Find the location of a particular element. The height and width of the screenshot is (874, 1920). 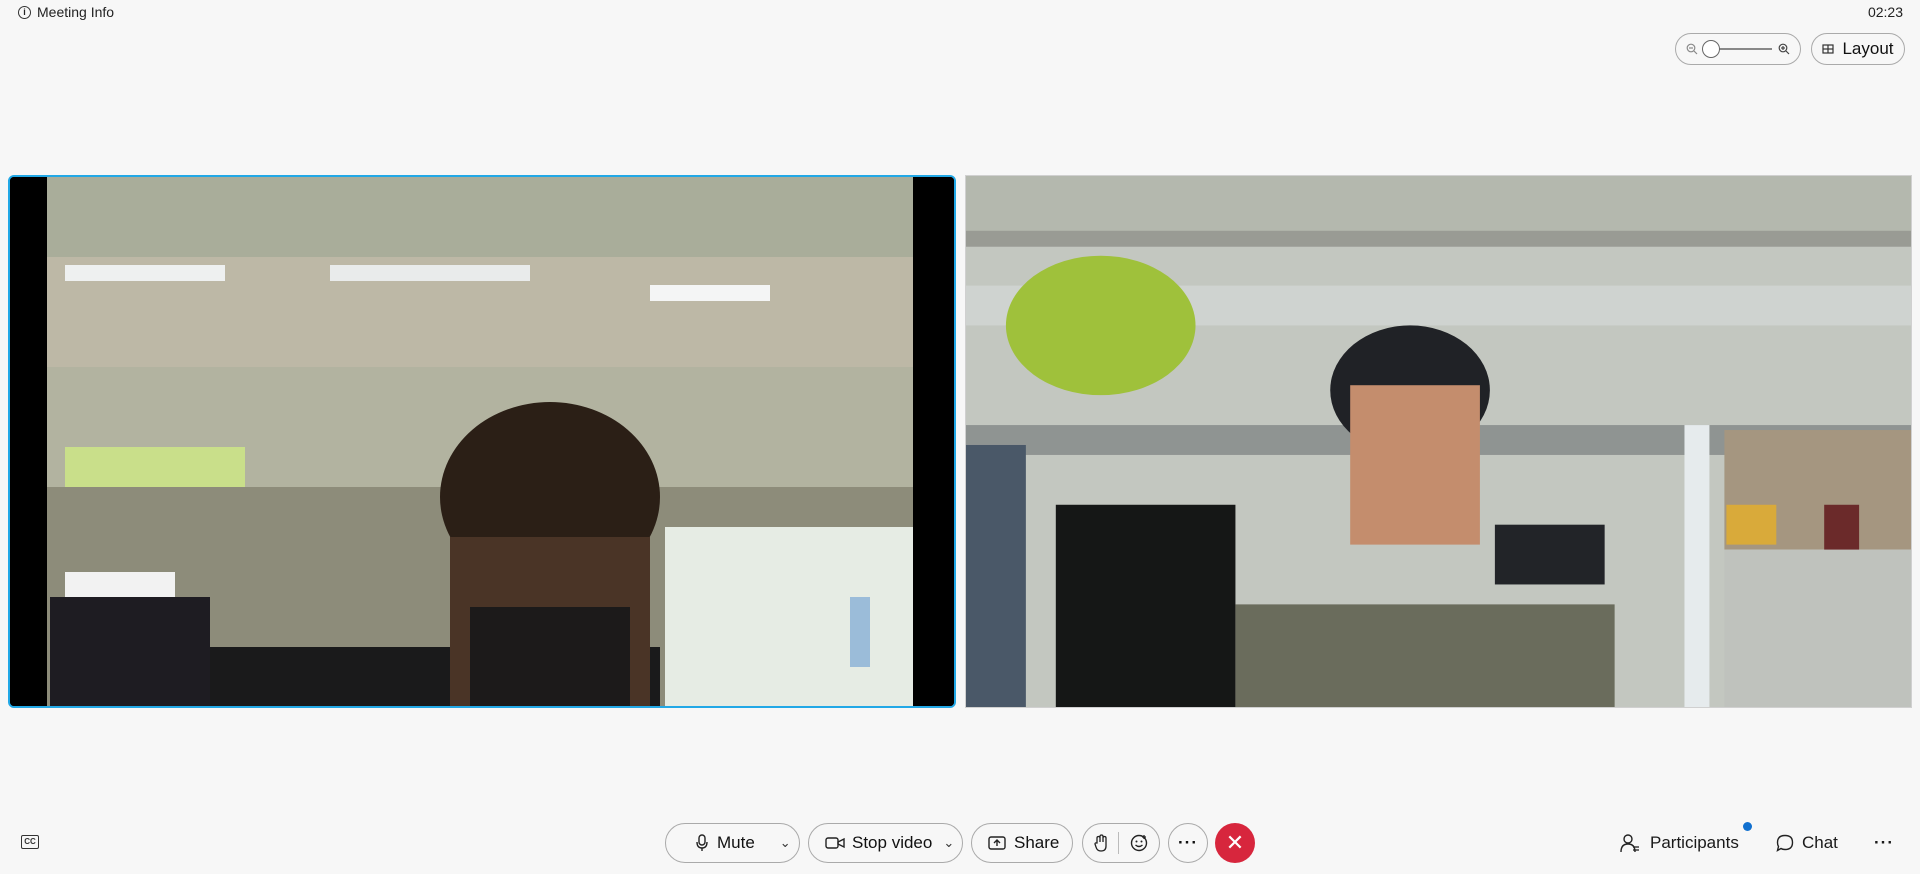

layout-button: Layout is located at coordinates (1858, 49).